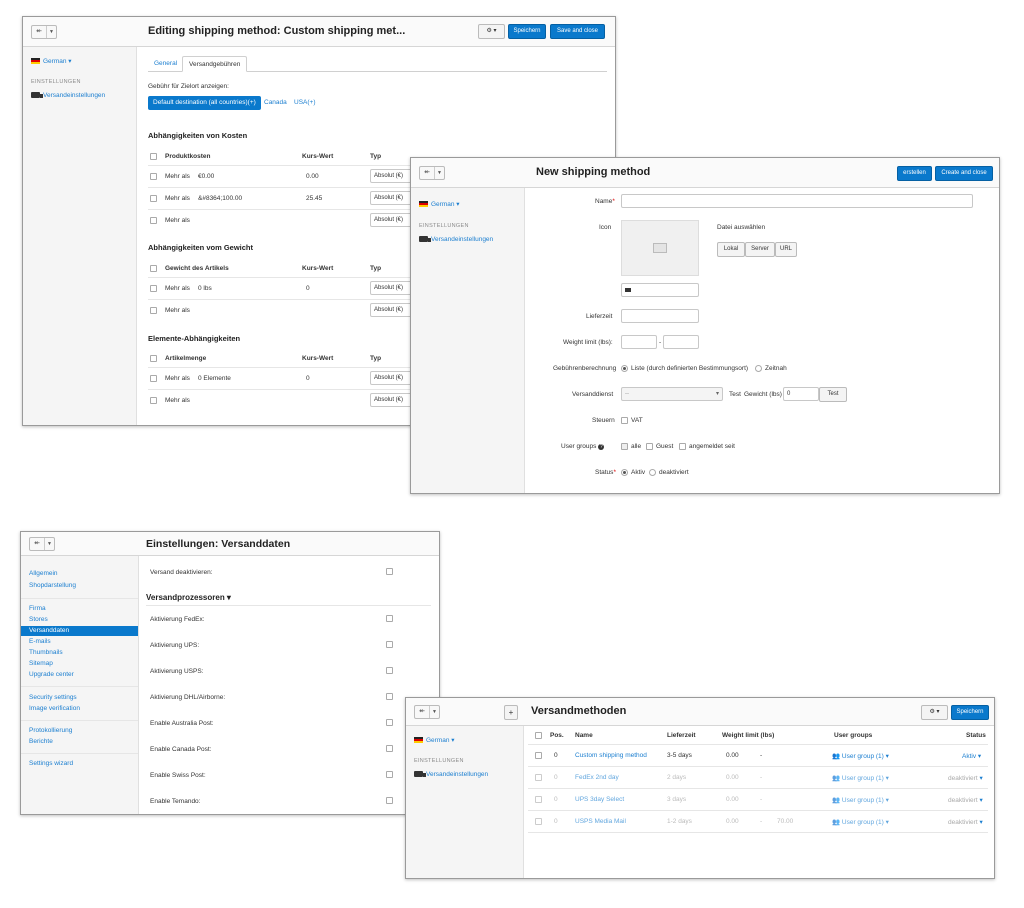 The image size is (1024, 908). I want to click on file-server-button: Server, so click(760, 249).